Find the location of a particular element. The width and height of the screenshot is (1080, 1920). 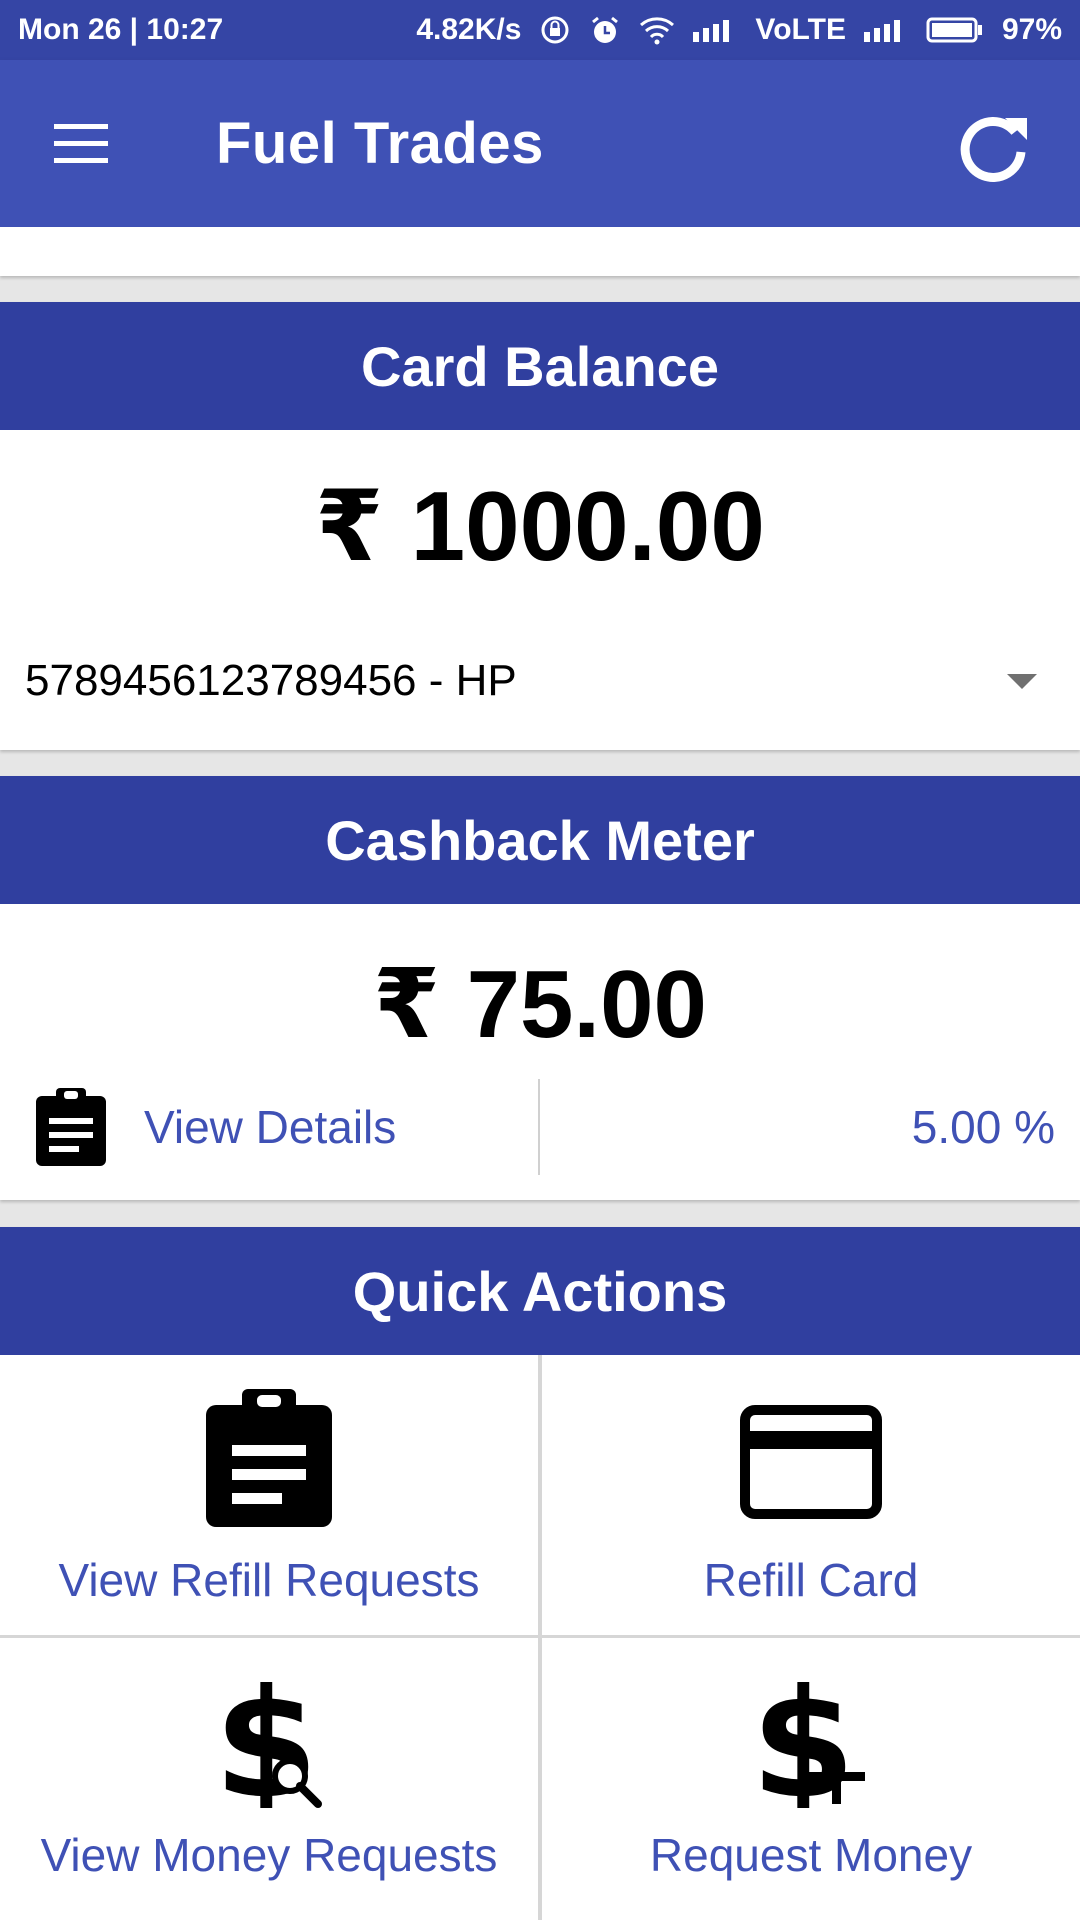

view-refill-requests-button: View Refill Requests is located at coordinates (269, 1495).